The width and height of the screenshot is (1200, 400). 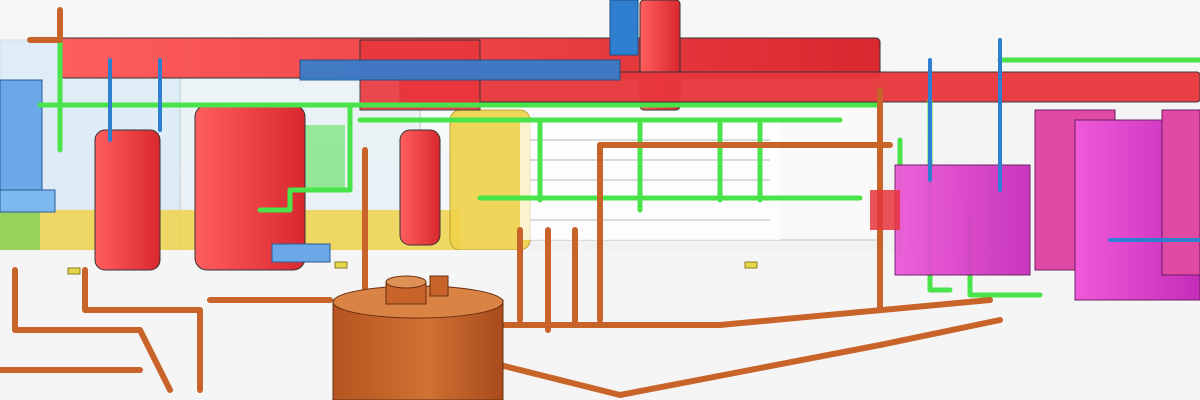 I want to click on equip-red-panel, so click(x=885, y=210).